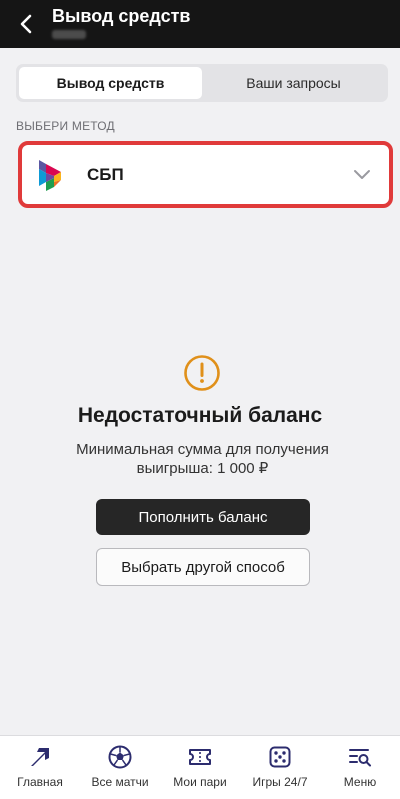 This screenshot has width=400, height=799. I want to click on chevron-left-icon, so click(26, 24).